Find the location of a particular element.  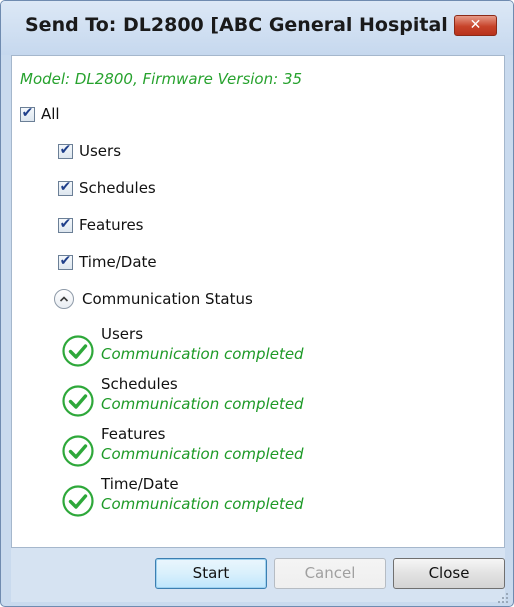

expander-toggle-button is located at coordinates (64, 299).